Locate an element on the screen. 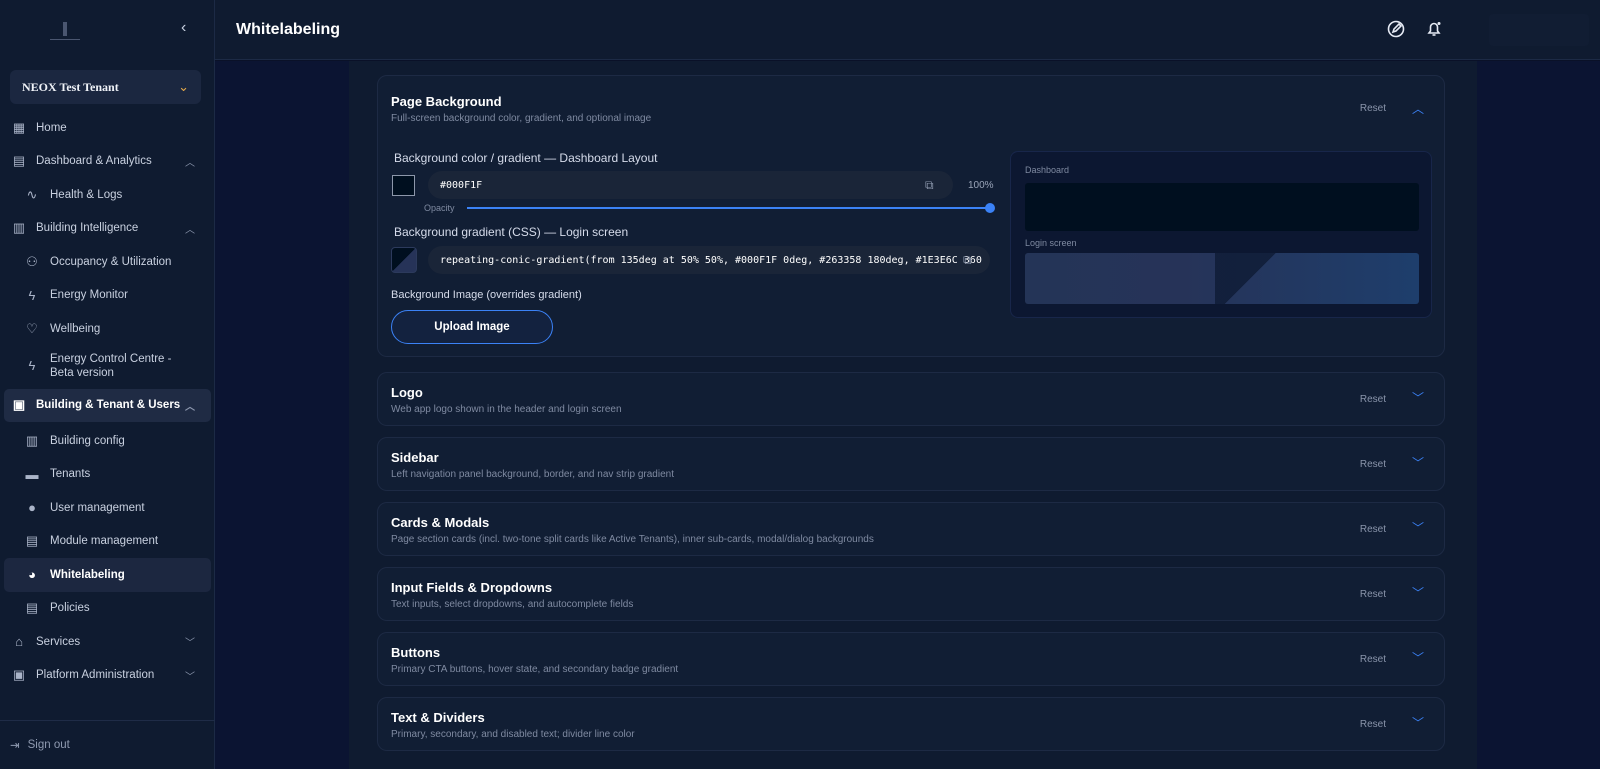 The width and height of the screenshot is (1600, 769). chevron-down-icon: ⌄ is located at coordinates (183, 86).